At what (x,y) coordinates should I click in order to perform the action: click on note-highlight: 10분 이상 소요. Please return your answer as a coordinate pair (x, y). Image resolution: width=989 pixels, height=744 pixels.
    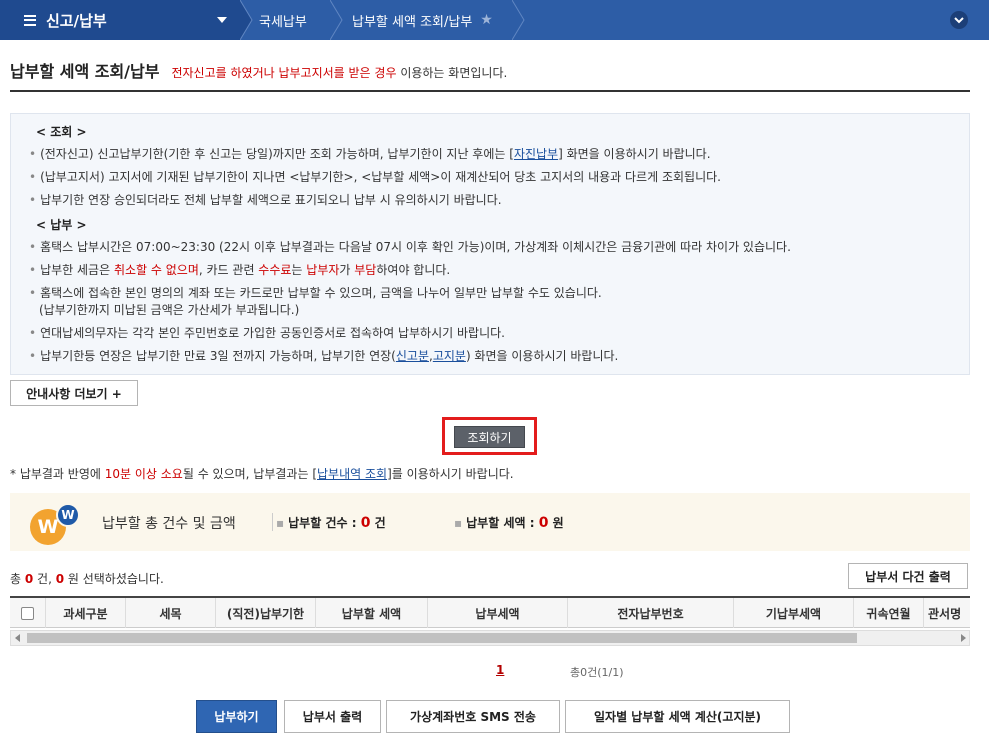
    Looking at the image, I should click on (143, 474).